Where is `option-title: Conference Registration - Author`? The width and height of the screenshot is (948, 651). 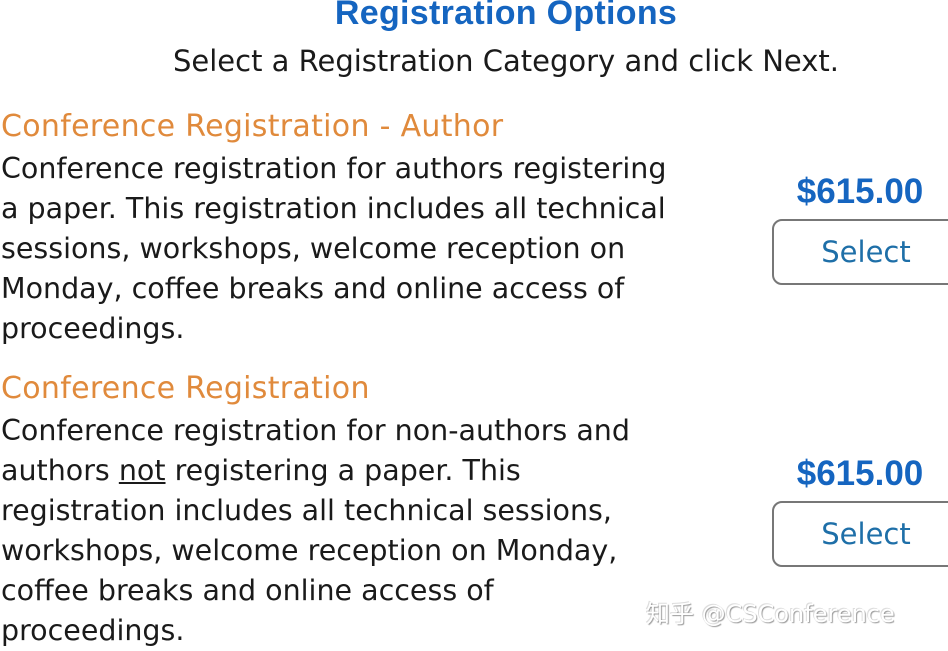
option-title: Conference Registration - Author is located at coordinates (252, 126).